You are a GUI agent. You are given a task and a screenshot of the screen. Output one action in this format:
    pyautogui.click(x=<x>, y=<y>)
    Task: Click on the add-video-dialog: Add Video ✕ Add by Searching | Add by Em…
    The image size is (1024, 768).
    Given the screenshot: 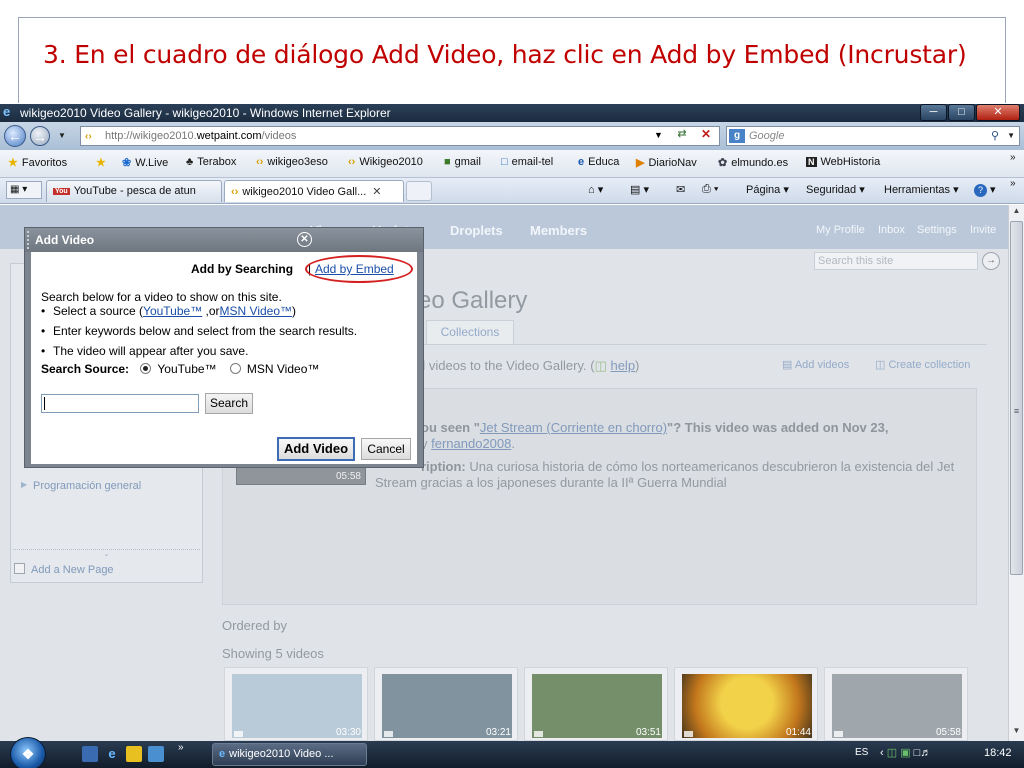 What is the action you would take?
    pyautogui.click(x=224, y=347)
    